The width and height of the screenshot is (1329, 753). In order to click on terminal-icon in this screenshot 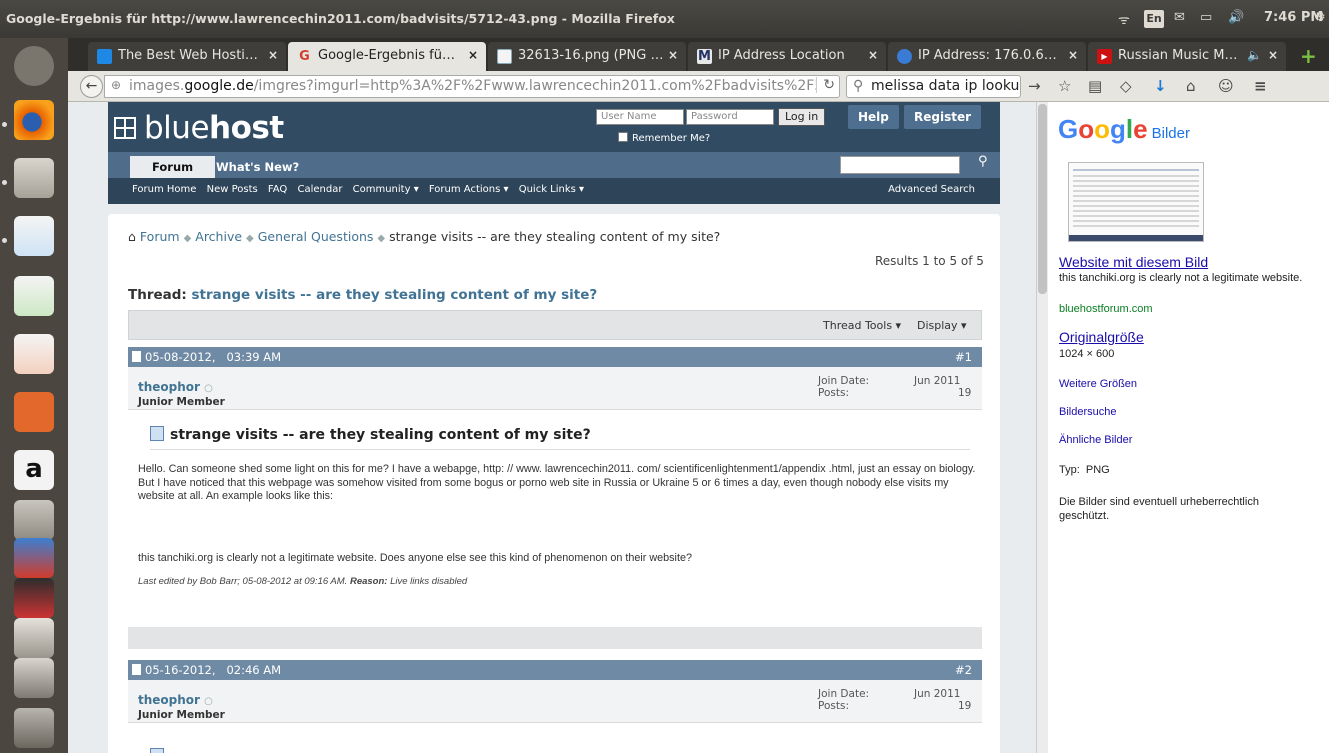, I will do `click(34, 638)`.